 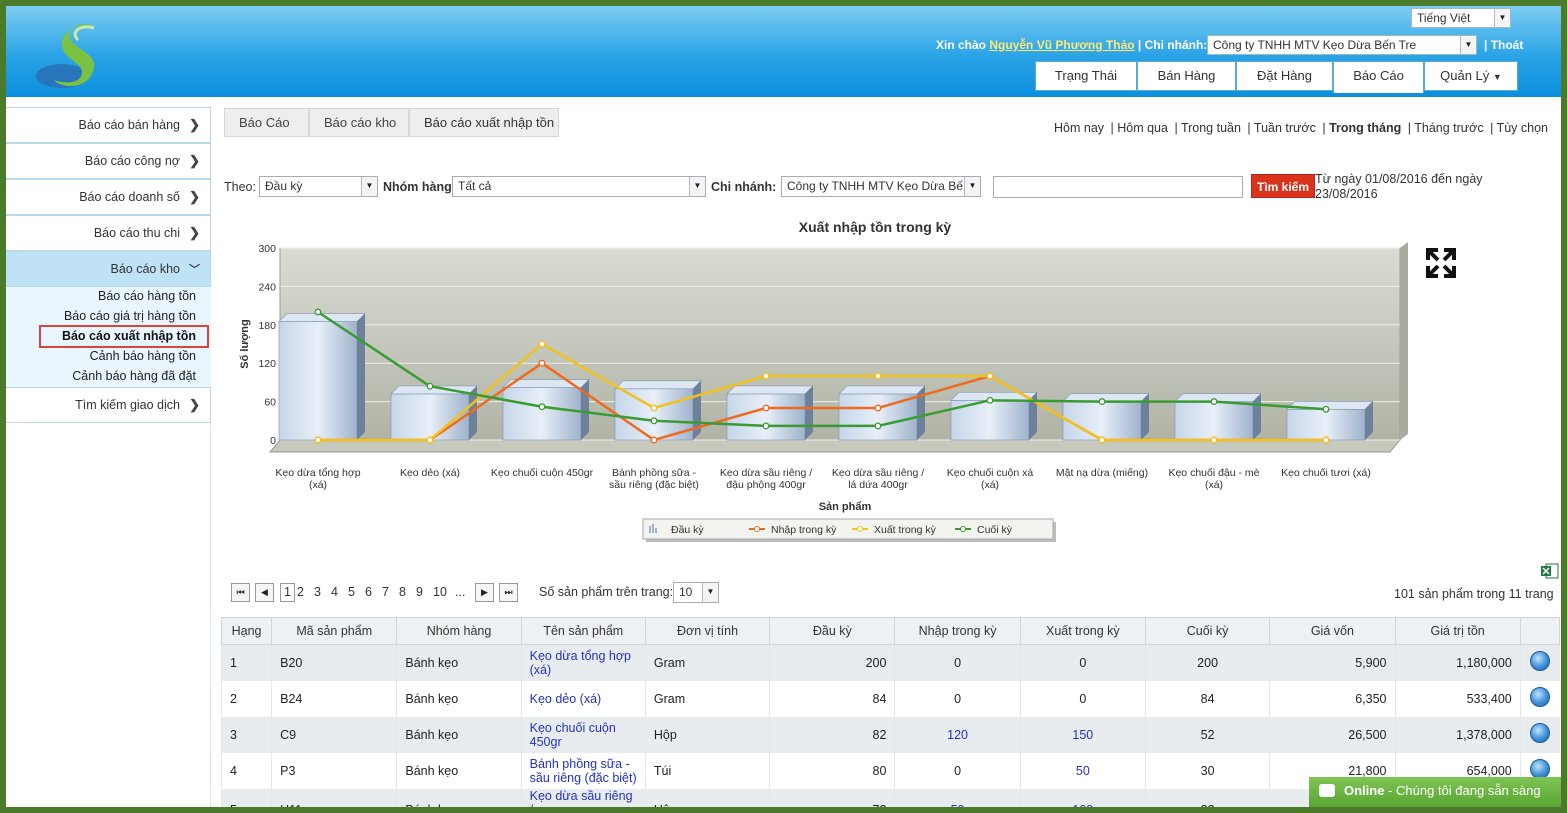 What do you see at coordinates (419, 592) in the screenshot?
I see `page-link-9: 9` at bounding box center [419, 592].